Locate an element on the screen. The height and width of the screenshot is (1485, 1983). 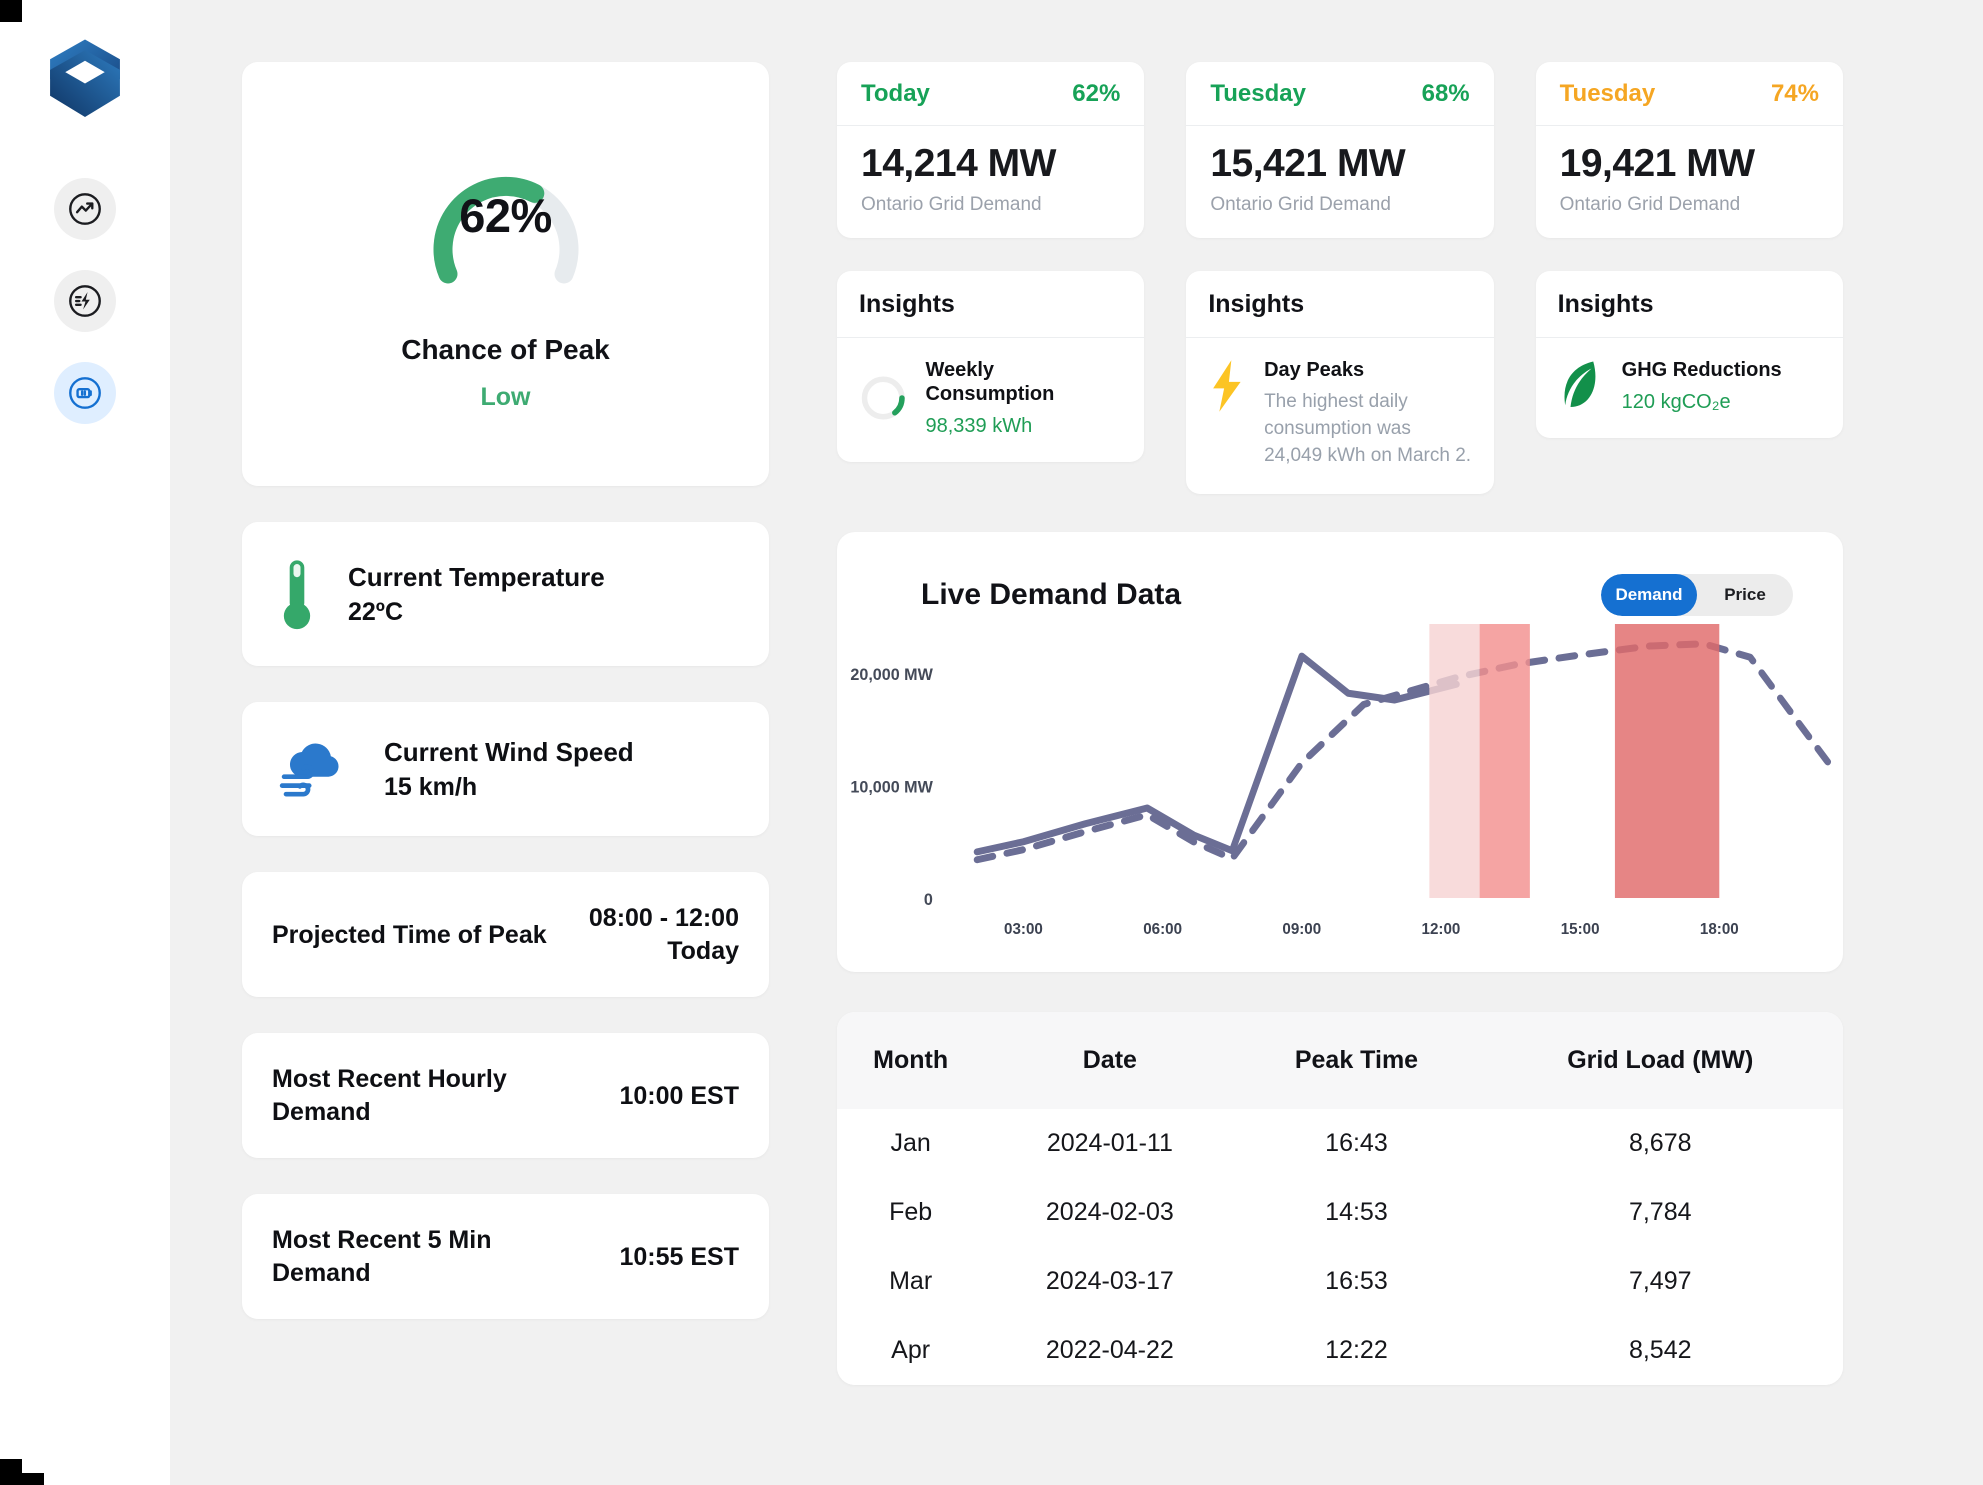
cell-month: Apr is located at coordinates (911, 1349).